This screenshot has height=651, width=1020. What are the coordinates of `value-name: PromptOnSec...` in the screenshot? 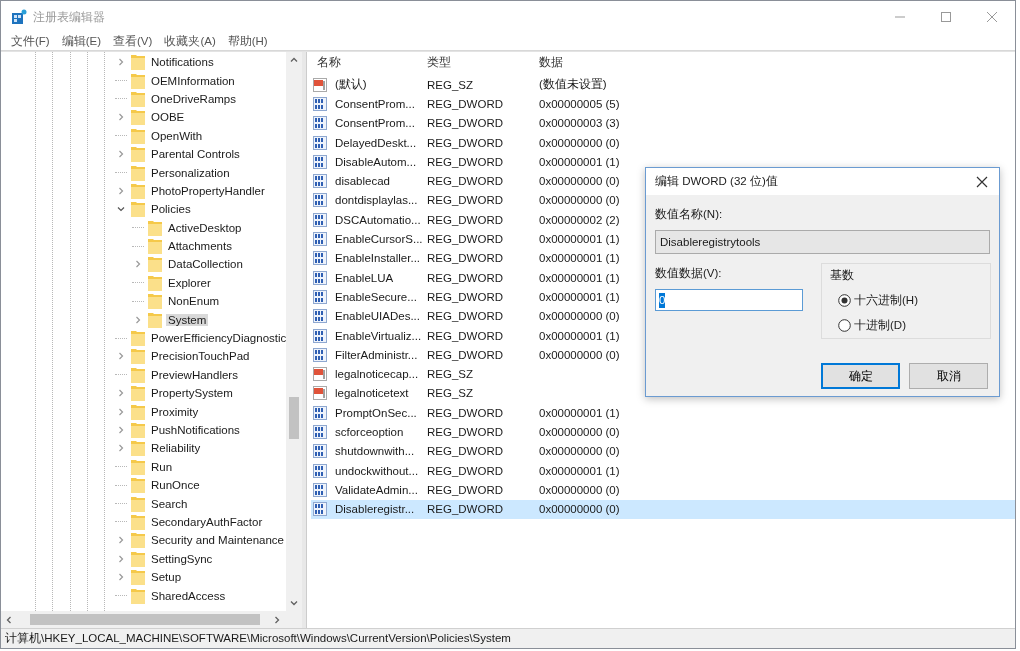 It's located at (375, 412).